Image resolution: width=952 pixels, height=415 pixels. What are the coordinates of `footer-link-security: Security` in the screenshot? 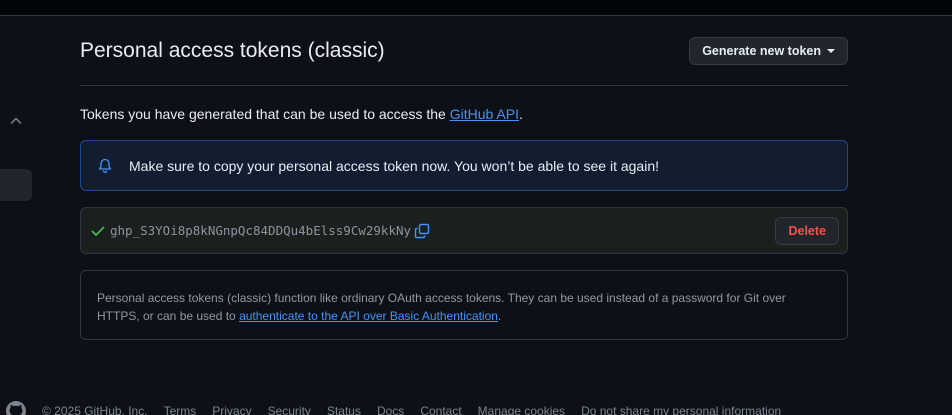 It's located at (289, 409).